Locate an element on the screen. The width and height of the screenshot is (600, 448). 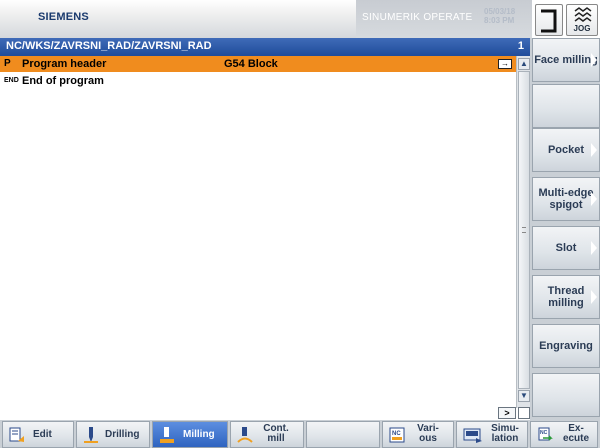
softkey-simulation: Simu- lation is located at coordinates (492, 434).